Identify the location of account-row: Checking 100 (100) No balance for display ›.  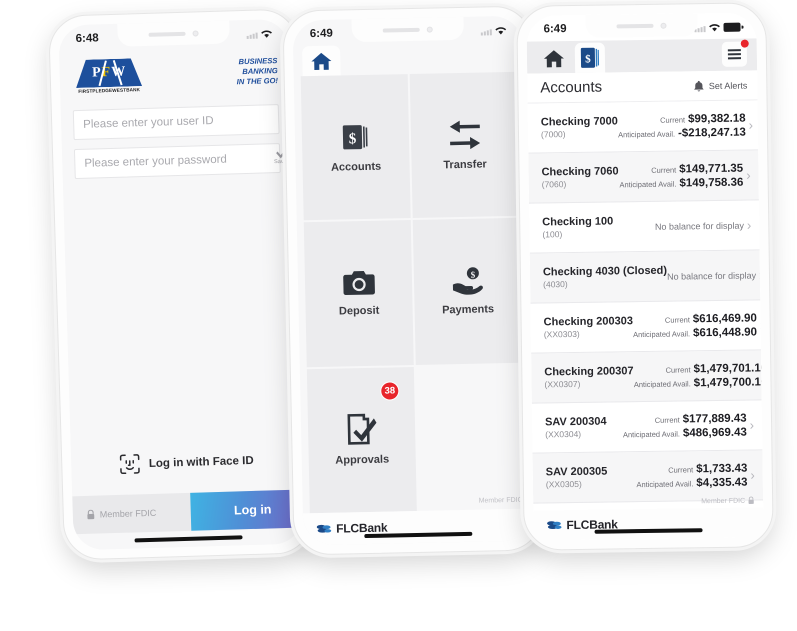
(644, 227).